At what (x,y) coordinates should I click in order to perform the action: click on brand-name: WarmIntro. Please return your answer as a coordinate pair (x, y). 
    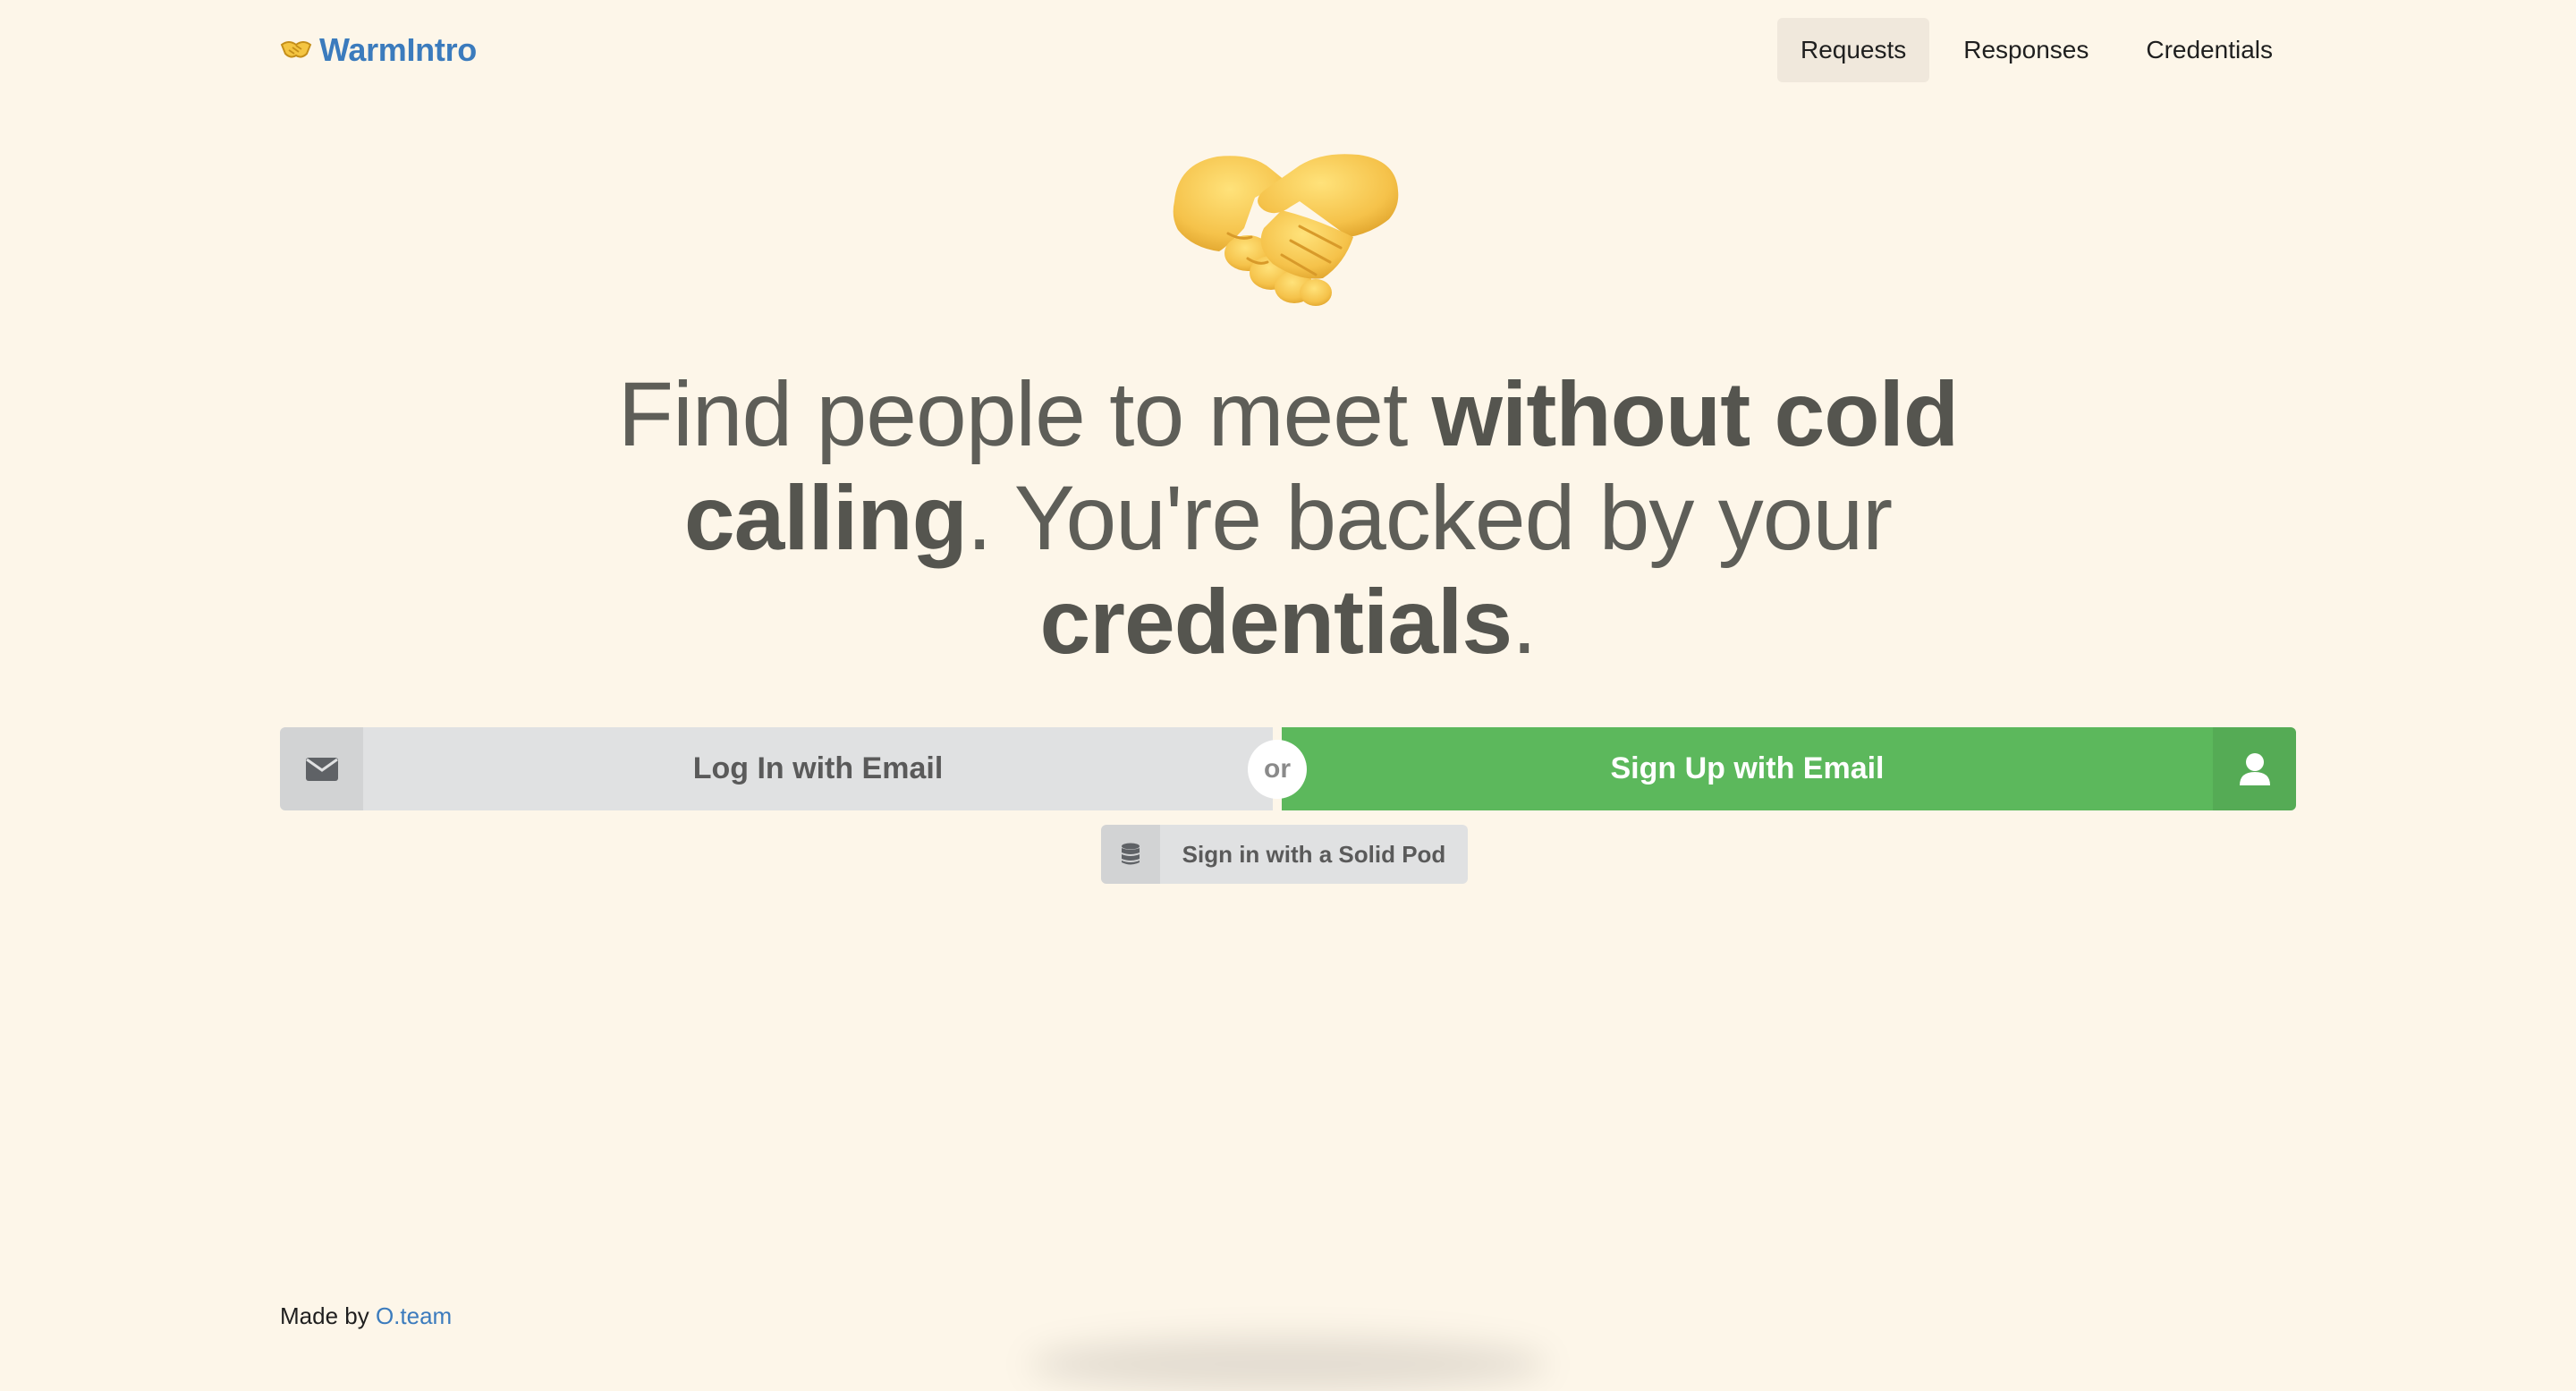
    Looking at the image, I should click on (398, 49).